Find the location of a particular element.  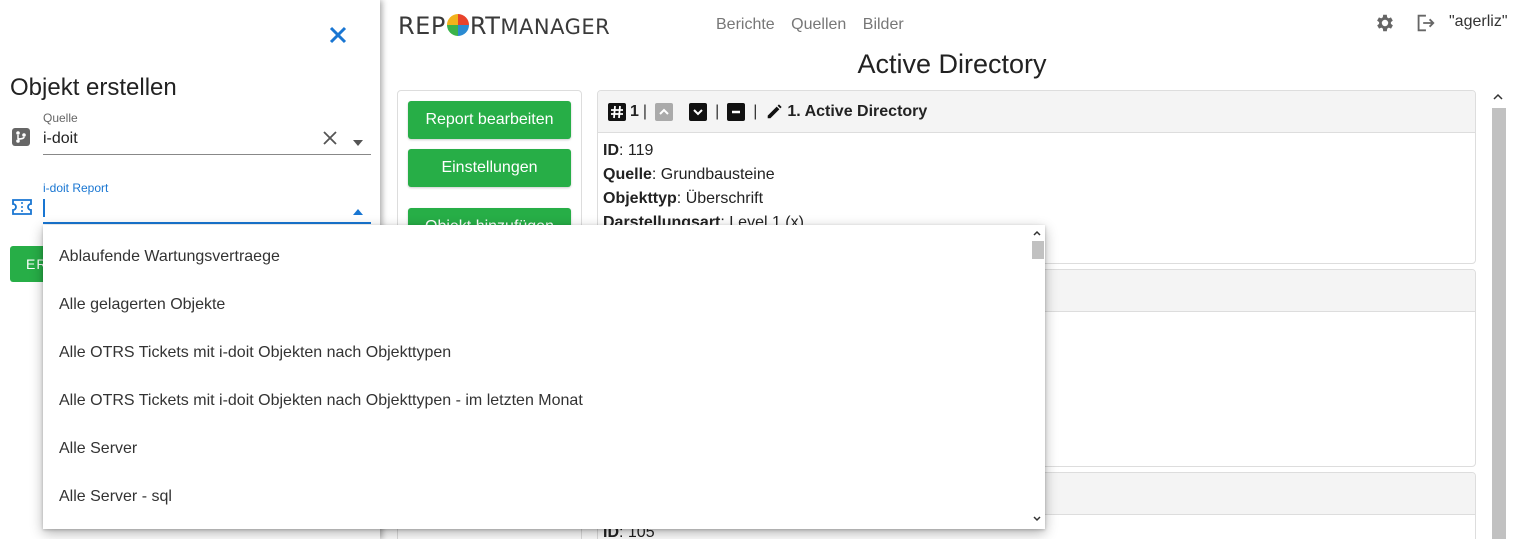

gear-icon is located at coordinates (1385, 25).